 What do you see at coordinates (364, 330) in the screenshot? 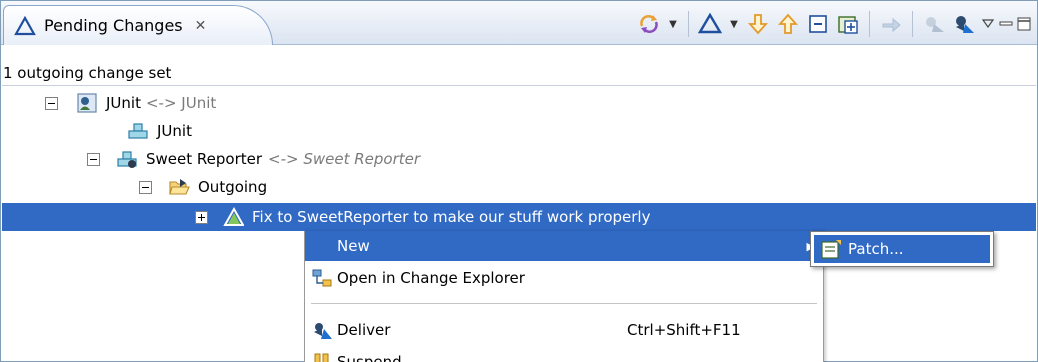
I see `menu-item-label: Deliver` at bounding box center [364, 330].